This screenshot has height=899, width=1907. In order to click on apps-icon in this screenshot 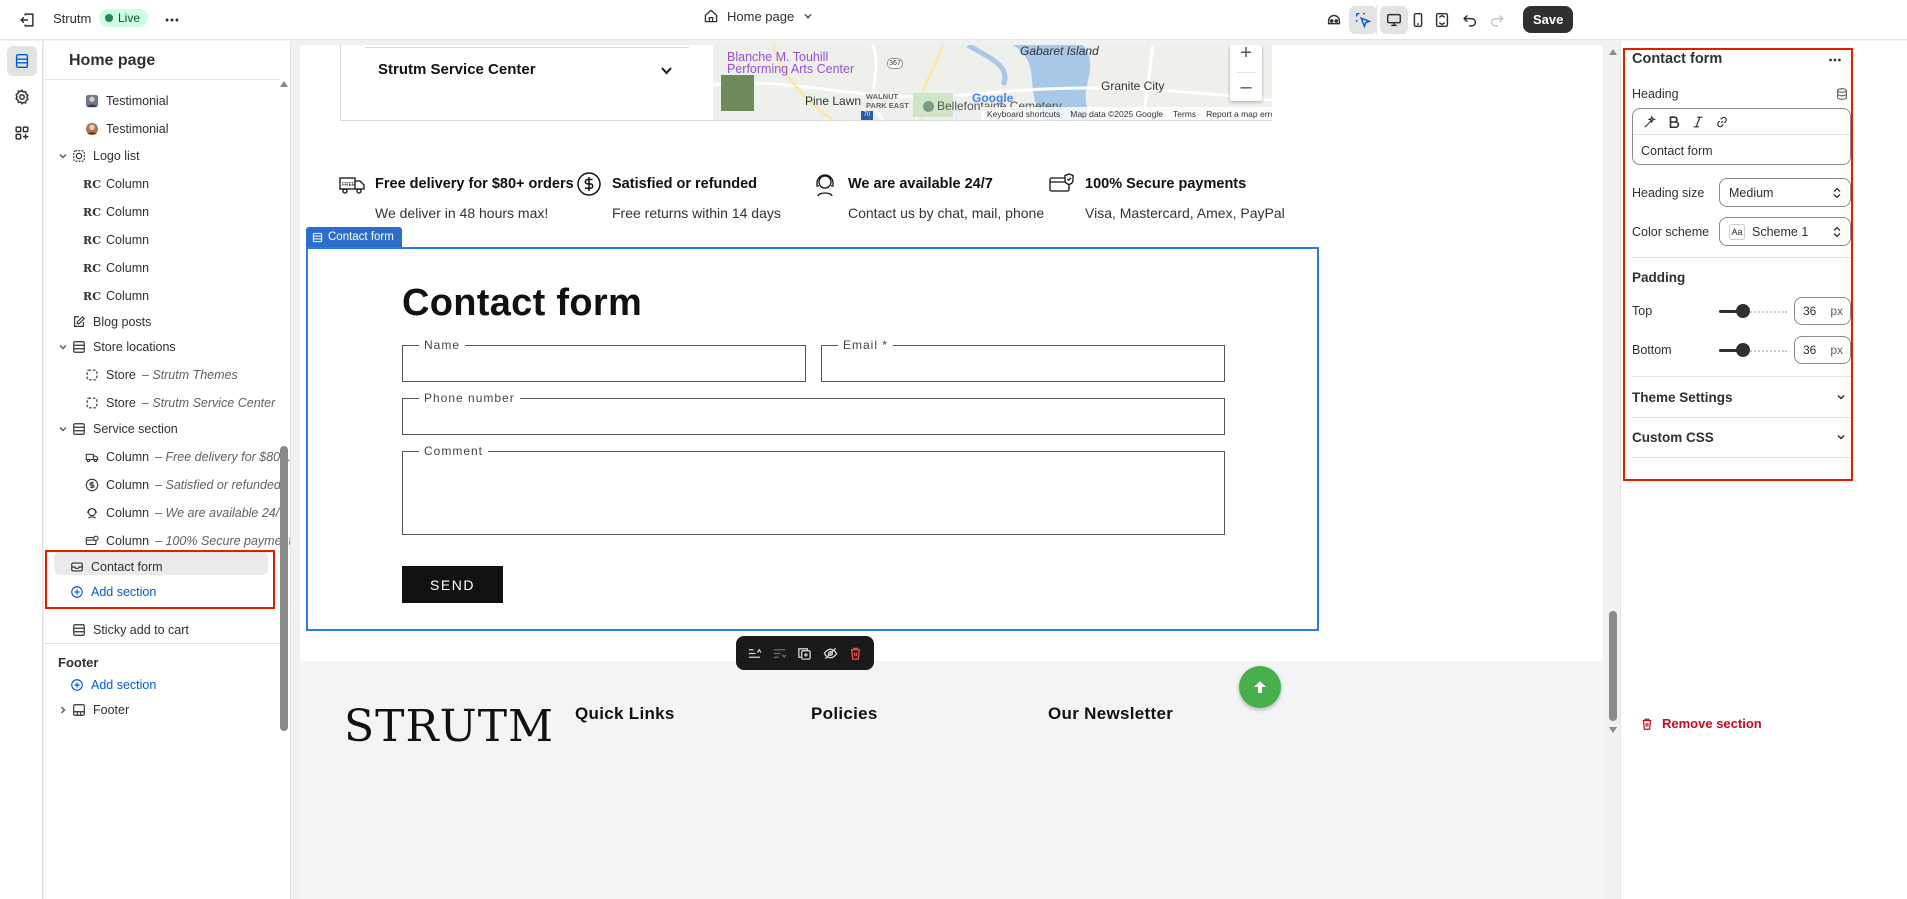, I will do `click(22, 133)`.